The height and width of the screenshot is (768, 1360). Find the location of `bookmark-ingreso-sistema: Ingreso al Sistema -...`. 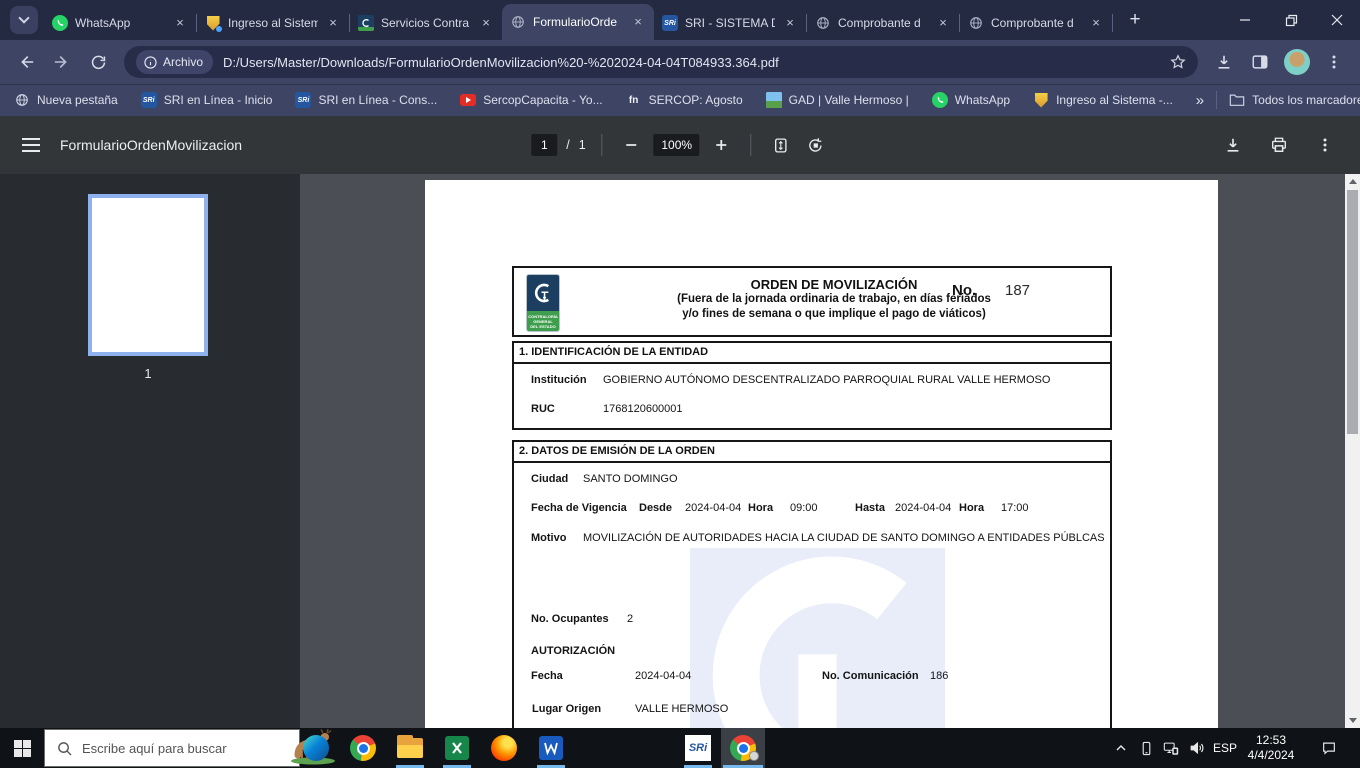

bookmark-ingreso-sistema: Ingreso al Sistema -... is located at coordinates (1103, 100).